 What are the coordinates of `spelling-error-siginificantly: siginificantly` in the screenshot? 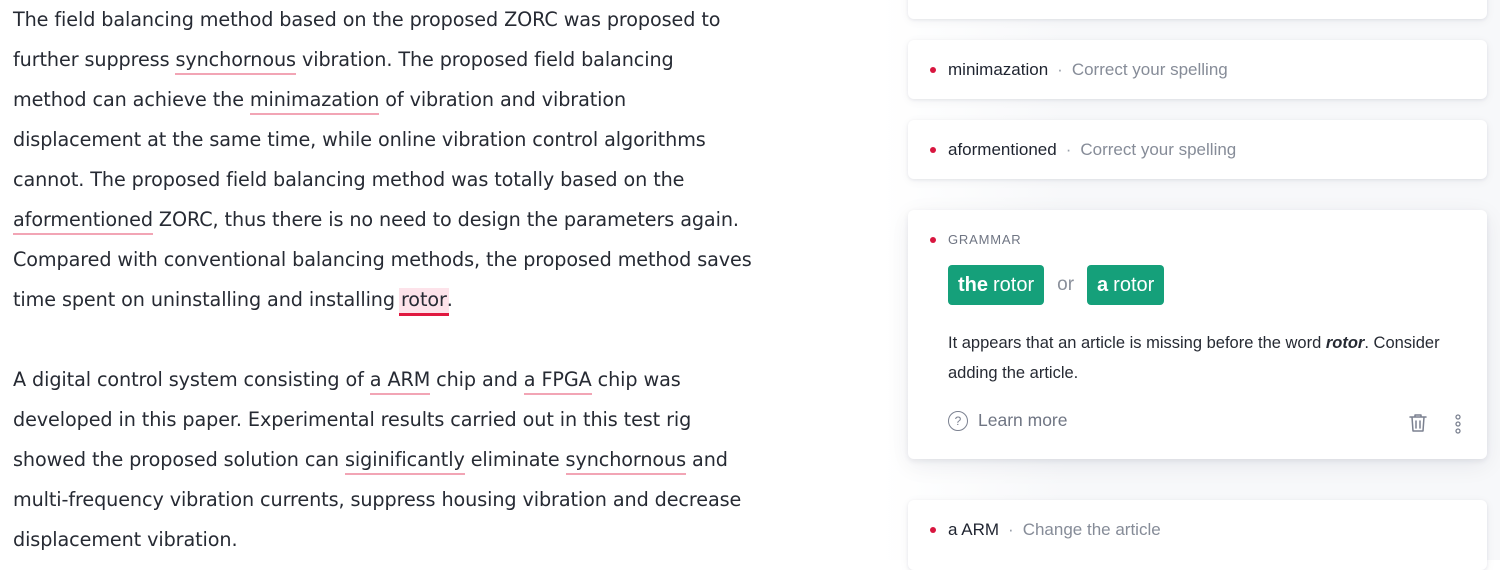 It's located at (405, 461).